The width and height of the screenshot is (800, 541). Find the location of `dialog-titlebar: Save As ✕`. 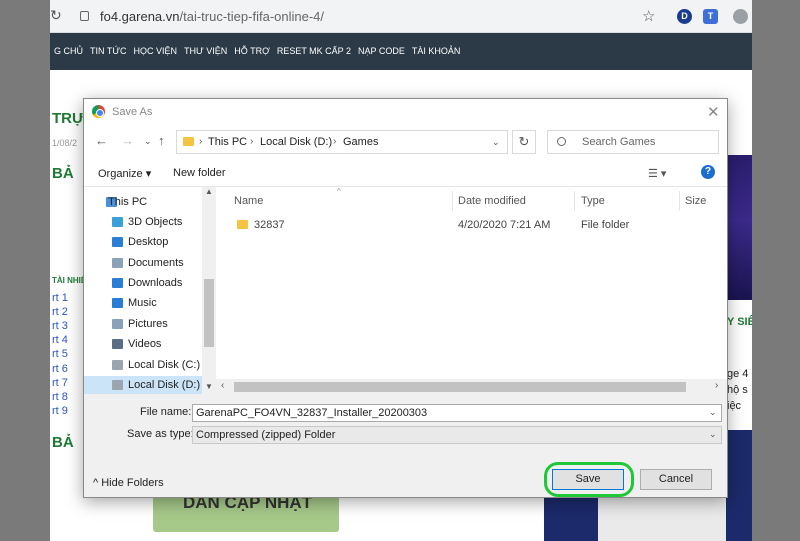

dialog-titlebar: Save As ✕ is located at coordinates (405, 112).